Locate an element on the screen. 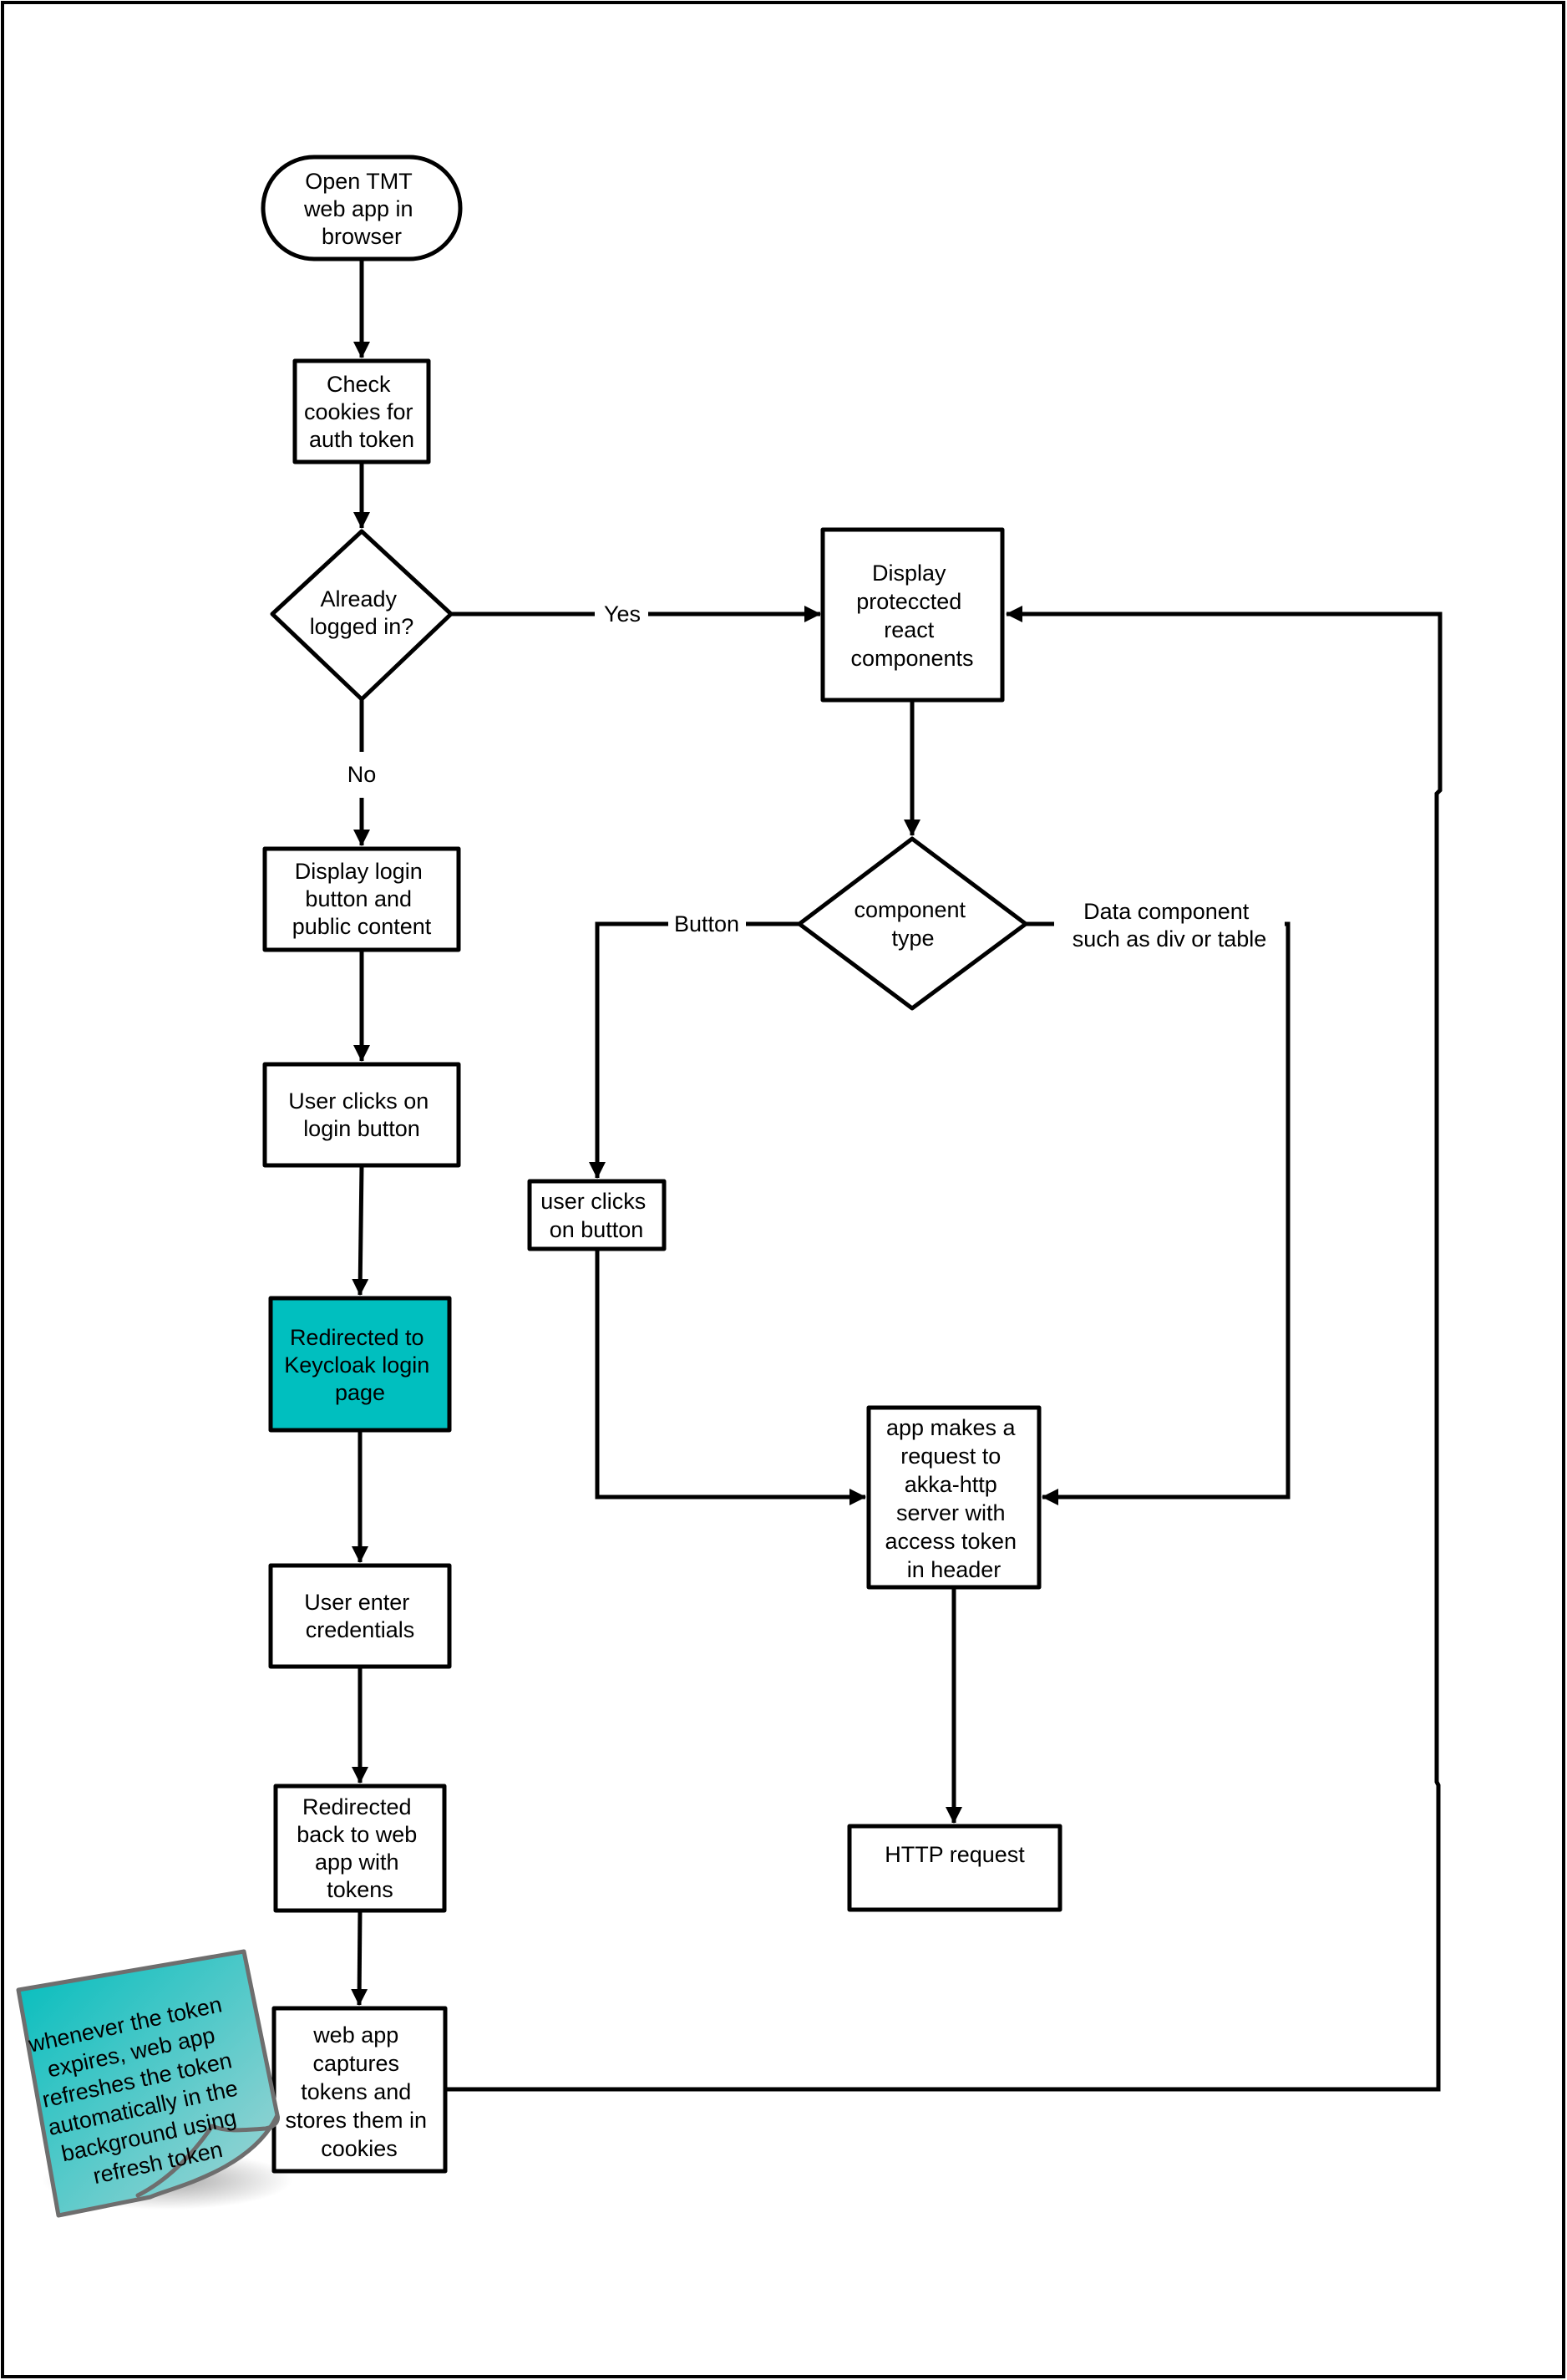  node-user-clicks-login is located at coordinates (361, 1115).